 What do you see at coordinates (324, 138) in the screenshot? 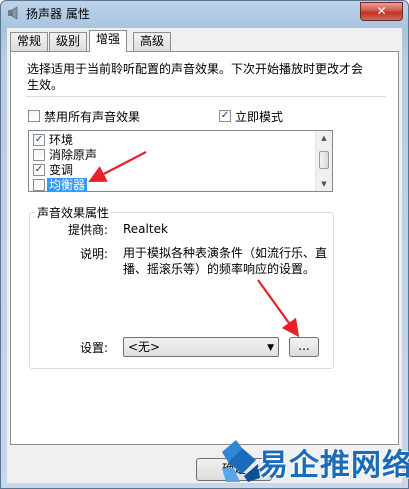
I see `scroll-up-icon: ▲` at bounding box center [324, 138].